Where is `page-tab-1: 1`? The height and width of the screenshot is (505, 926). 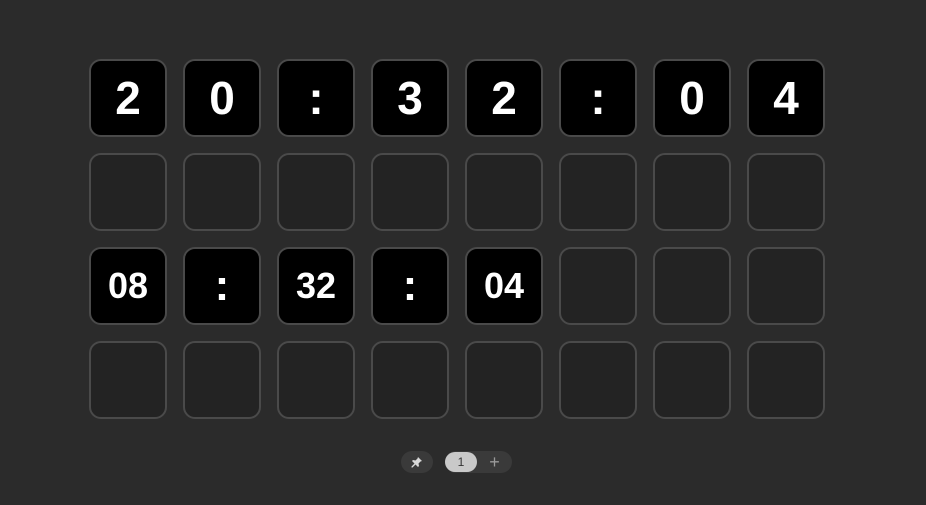 page-tab-1: 1 is located at coordinates (461, 462).